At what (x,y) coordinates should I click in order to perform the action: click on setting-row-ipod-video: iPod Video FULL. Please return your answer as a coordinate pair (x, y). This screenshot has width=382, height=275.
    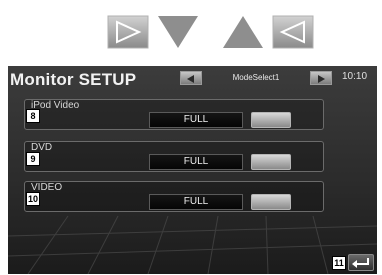
    Looking at the image, I should click on (174, 114).